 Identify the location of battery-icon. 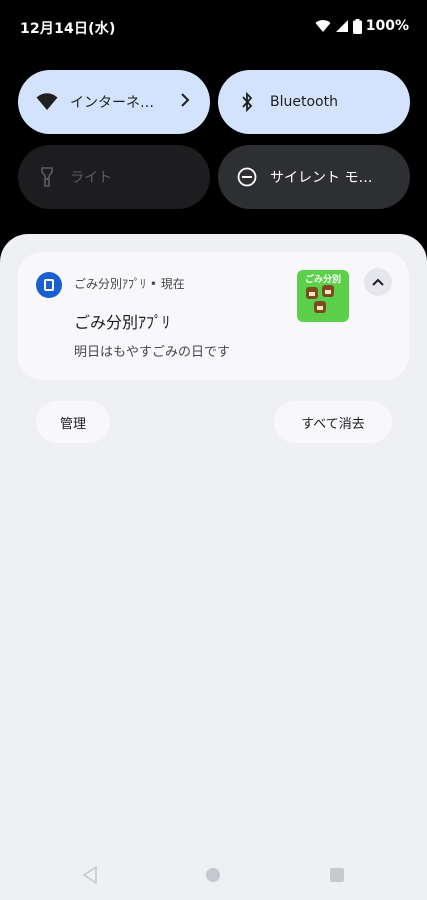
(357, 26).